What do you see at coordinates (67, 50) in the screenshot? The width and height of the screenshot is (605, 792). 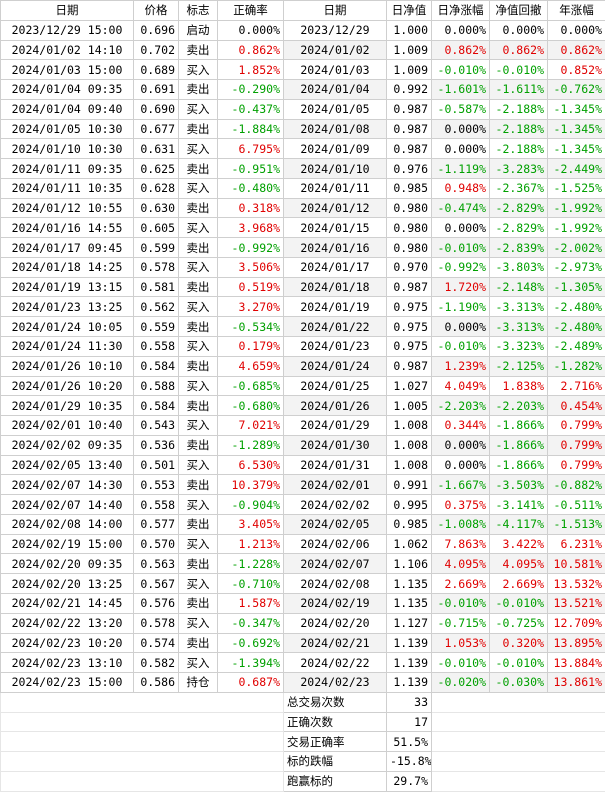 I see `cell-datetime: 2024/01/02 14:10` at bounding box center [67, 50].